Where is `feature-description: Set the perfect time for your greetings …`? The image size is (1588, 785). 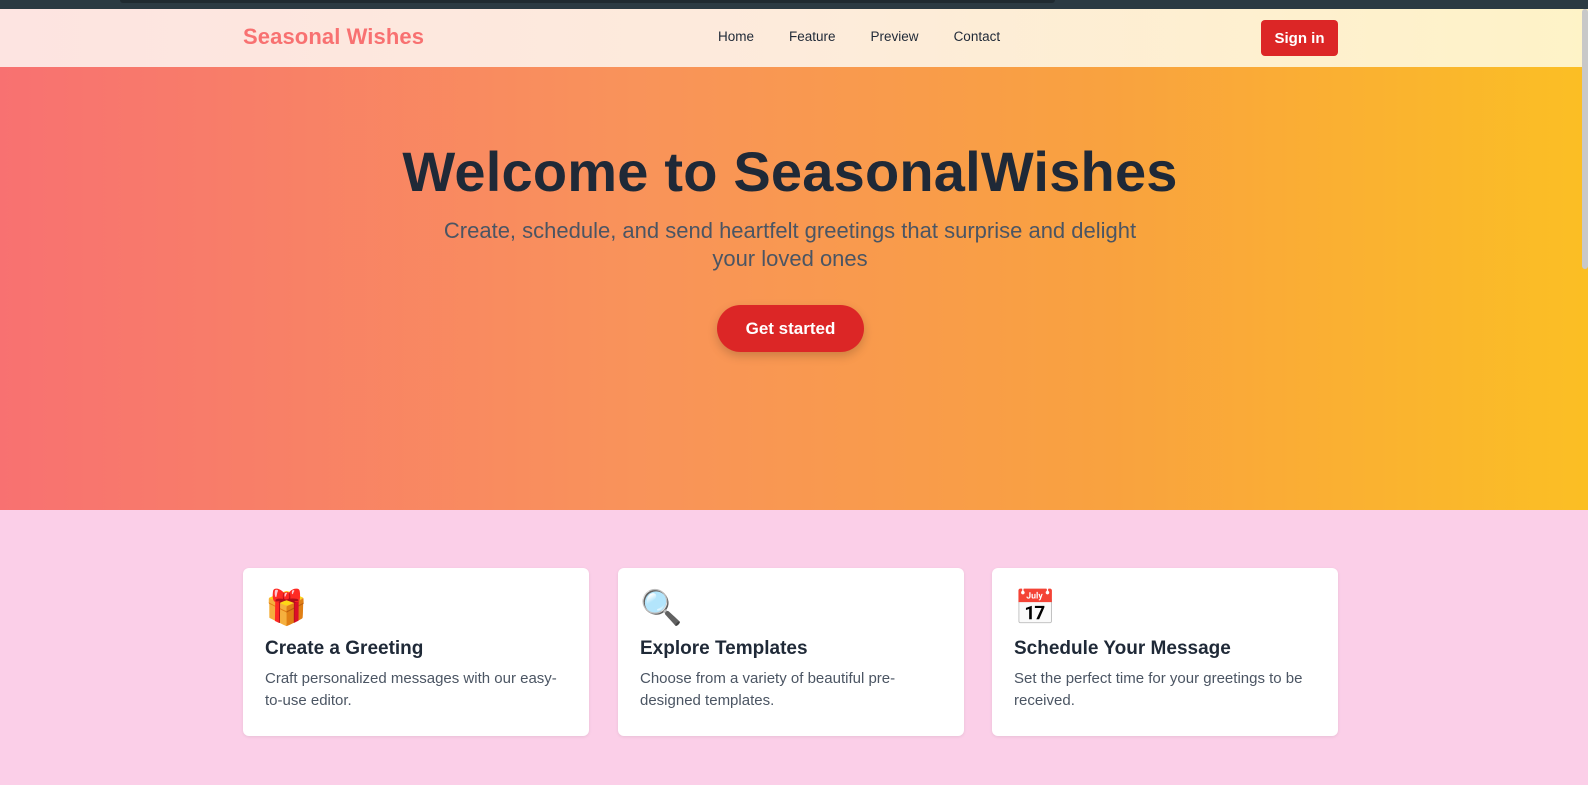 feature-description: Set the perfect time for your greetings … is located at coordinates (1158, 689).